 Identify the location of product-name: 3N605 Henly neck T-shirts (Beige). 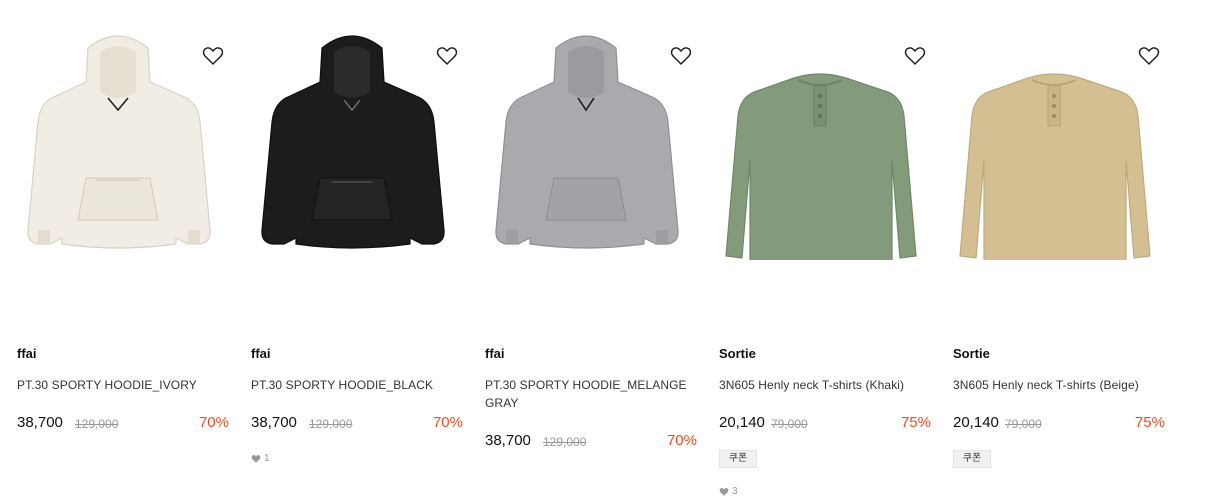
(1058, 385).